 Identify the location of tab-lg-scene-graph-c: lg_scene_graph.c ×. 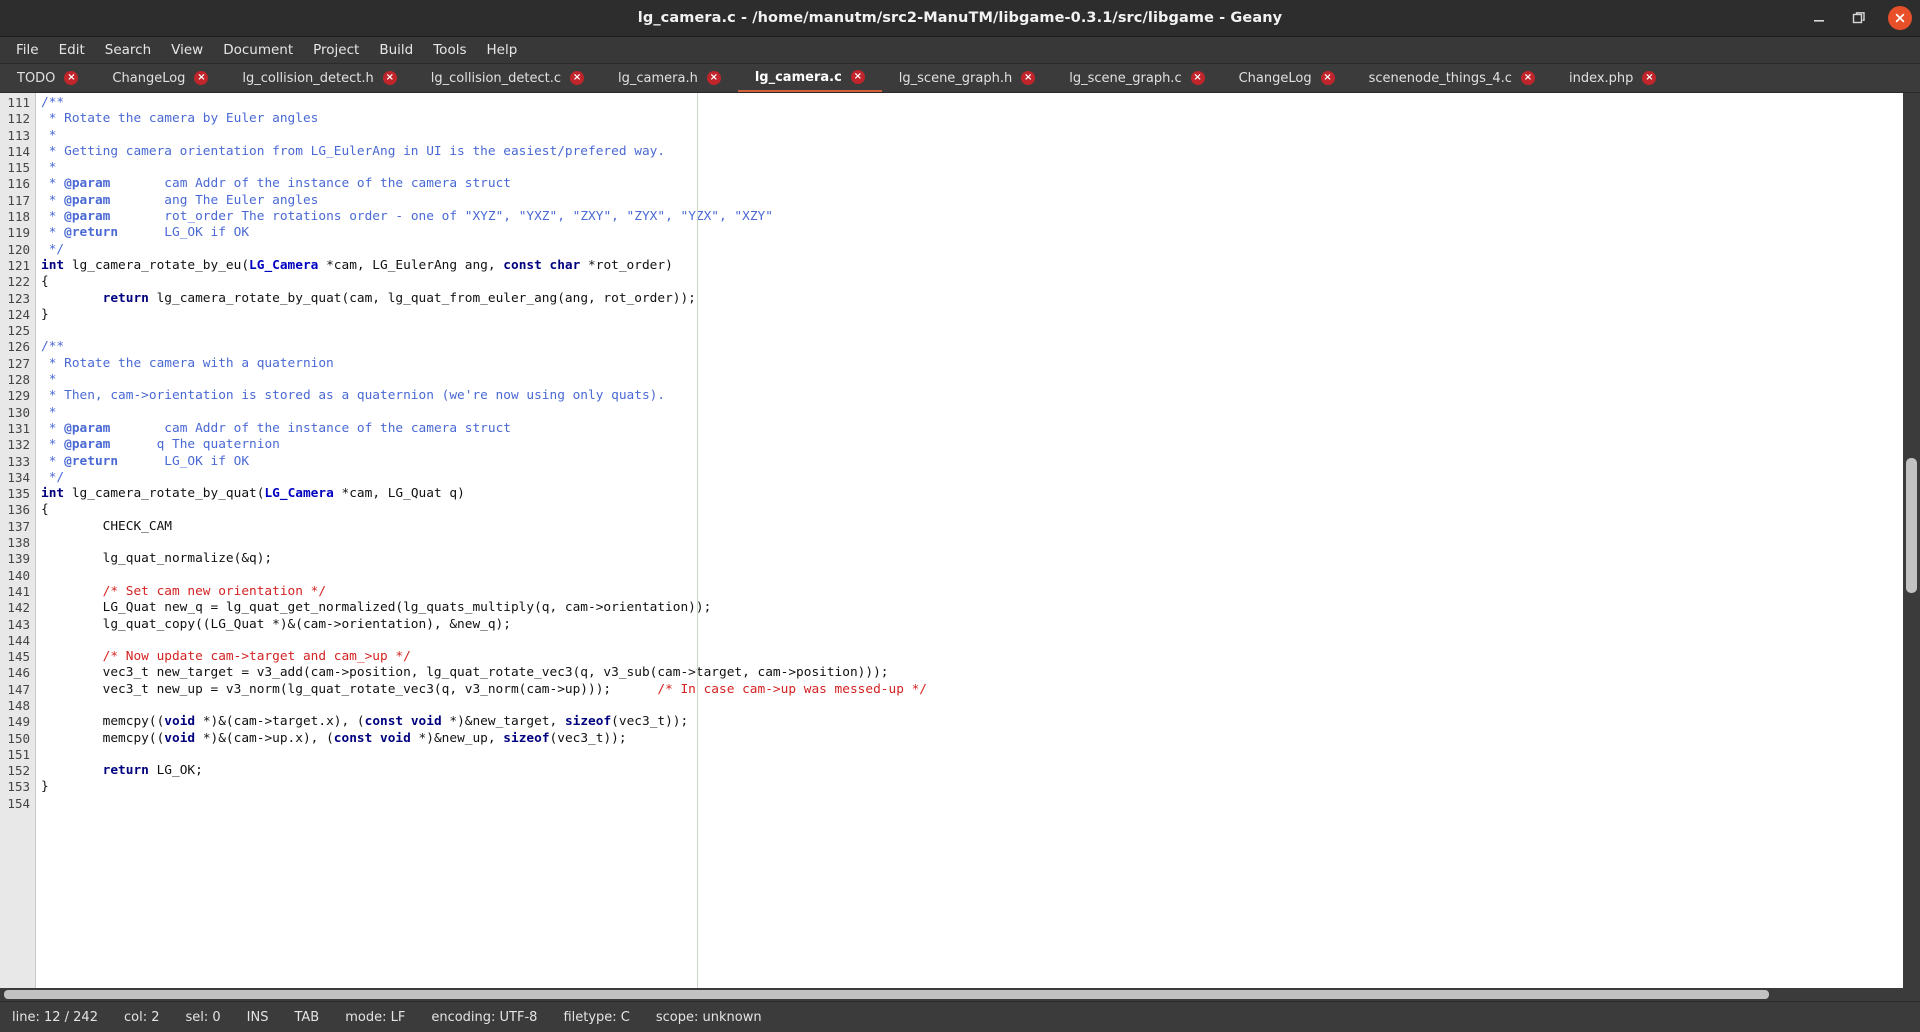
(1136, 78).